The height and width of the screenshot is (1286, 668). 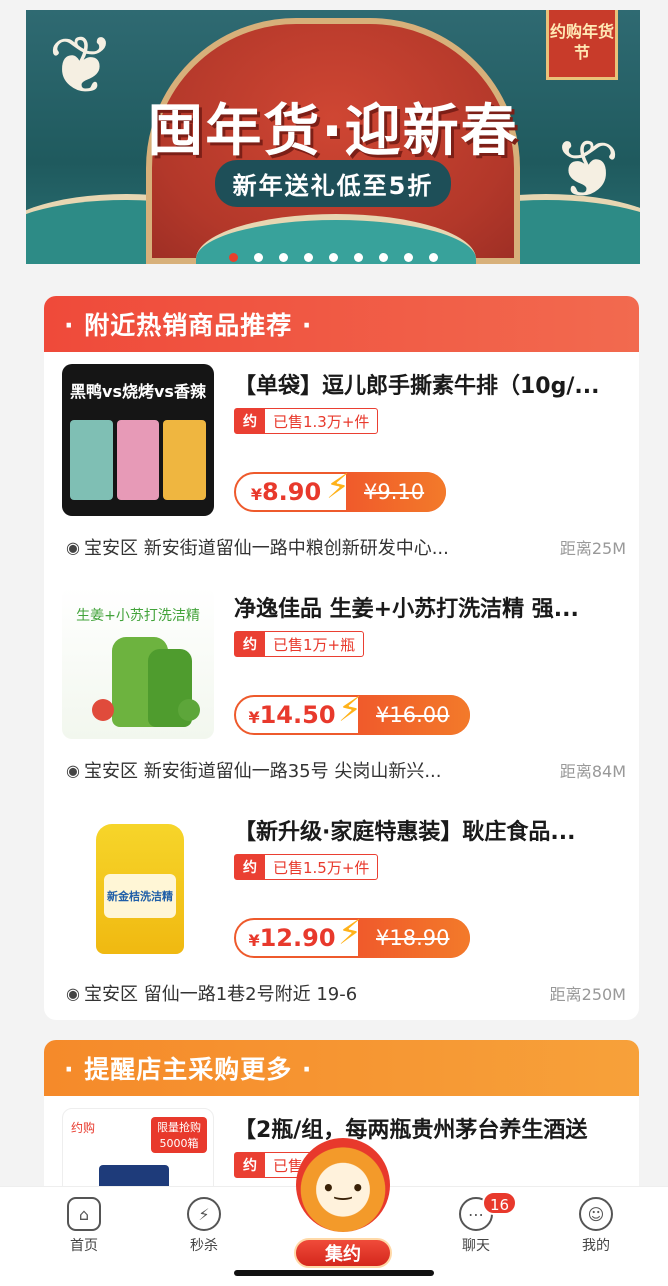 I want to click on thumb-label: 生姜+小苏打洗洁精, so click(x=138, y=616).